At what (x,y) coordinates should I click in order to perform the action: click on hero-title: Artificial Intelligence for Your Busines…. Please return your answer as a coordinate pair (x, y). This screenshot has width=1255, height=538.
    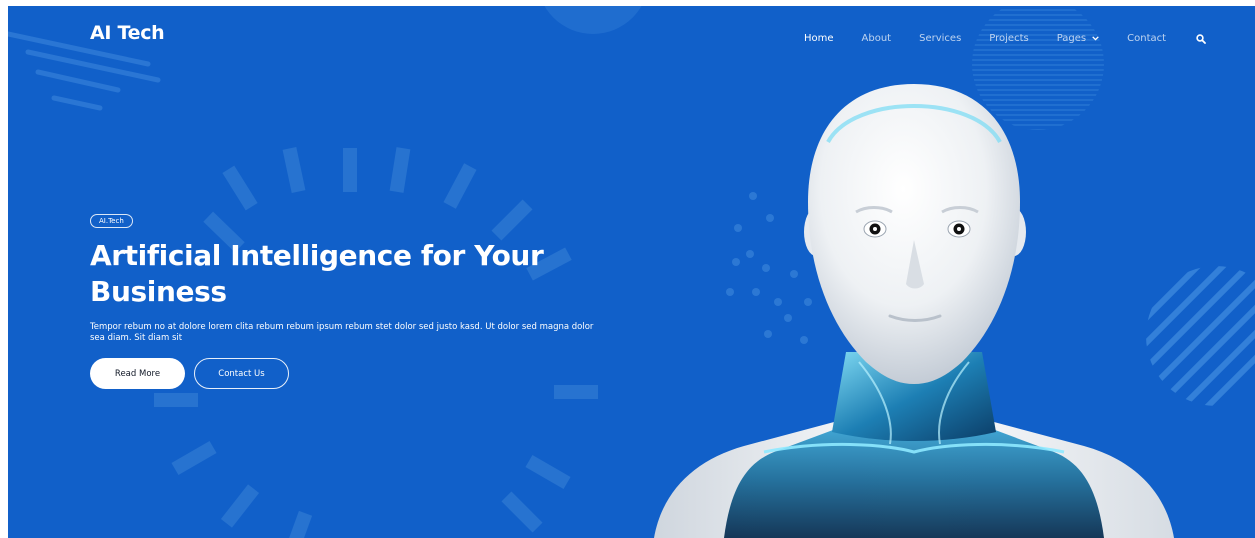
    Looking at the image, I should click on (317, 273).